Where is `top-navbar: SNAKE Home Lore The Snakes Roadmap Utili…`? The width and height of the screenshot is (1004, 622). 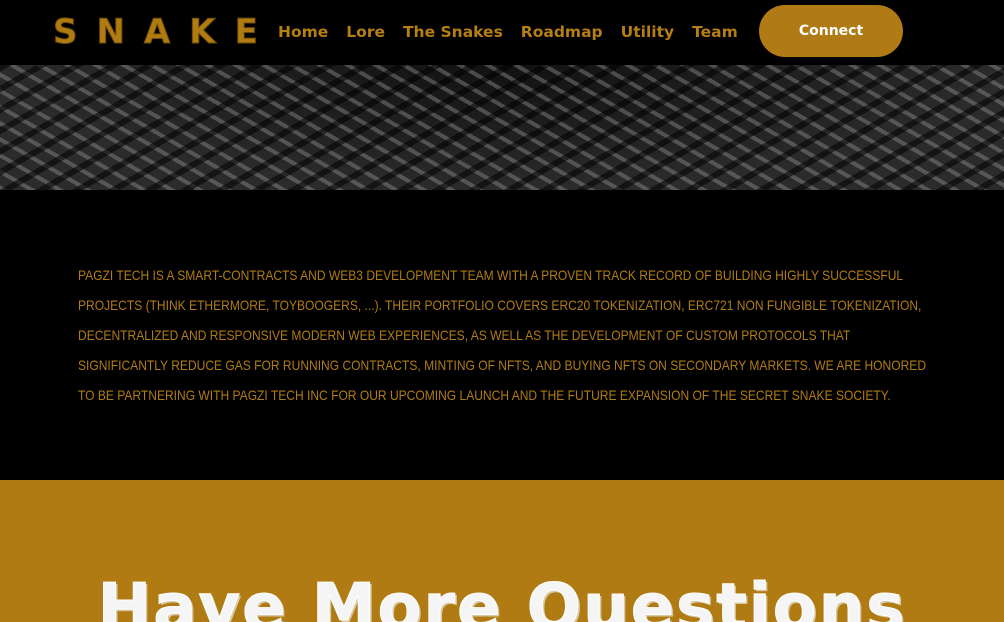
top-navbar: SNAKE Home Lore The Snakes Roadmap Utili… is located at coordinates (502, 32).